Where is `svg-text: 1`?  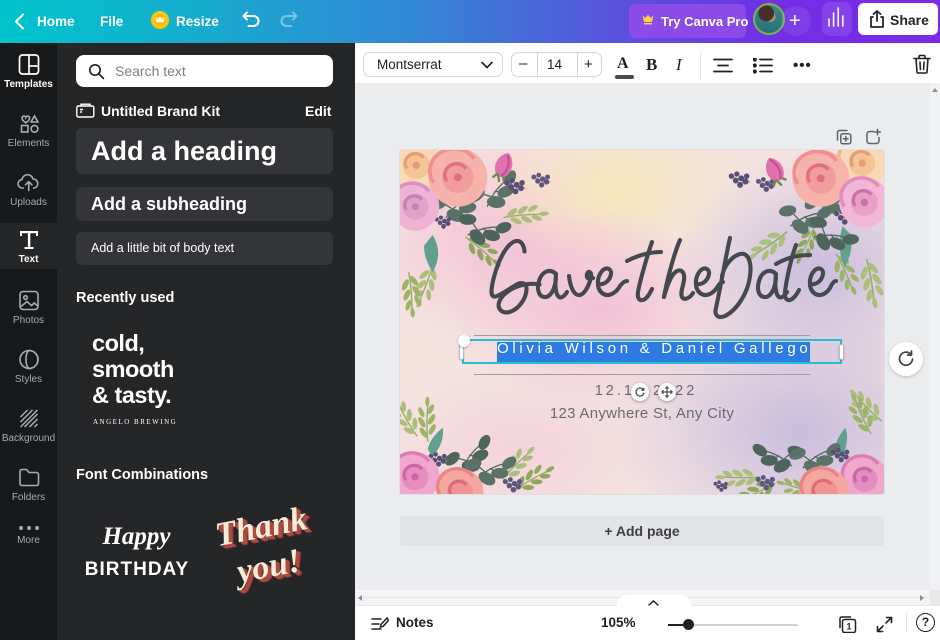
svg-text: 1 is located at coordinates (848, 627).